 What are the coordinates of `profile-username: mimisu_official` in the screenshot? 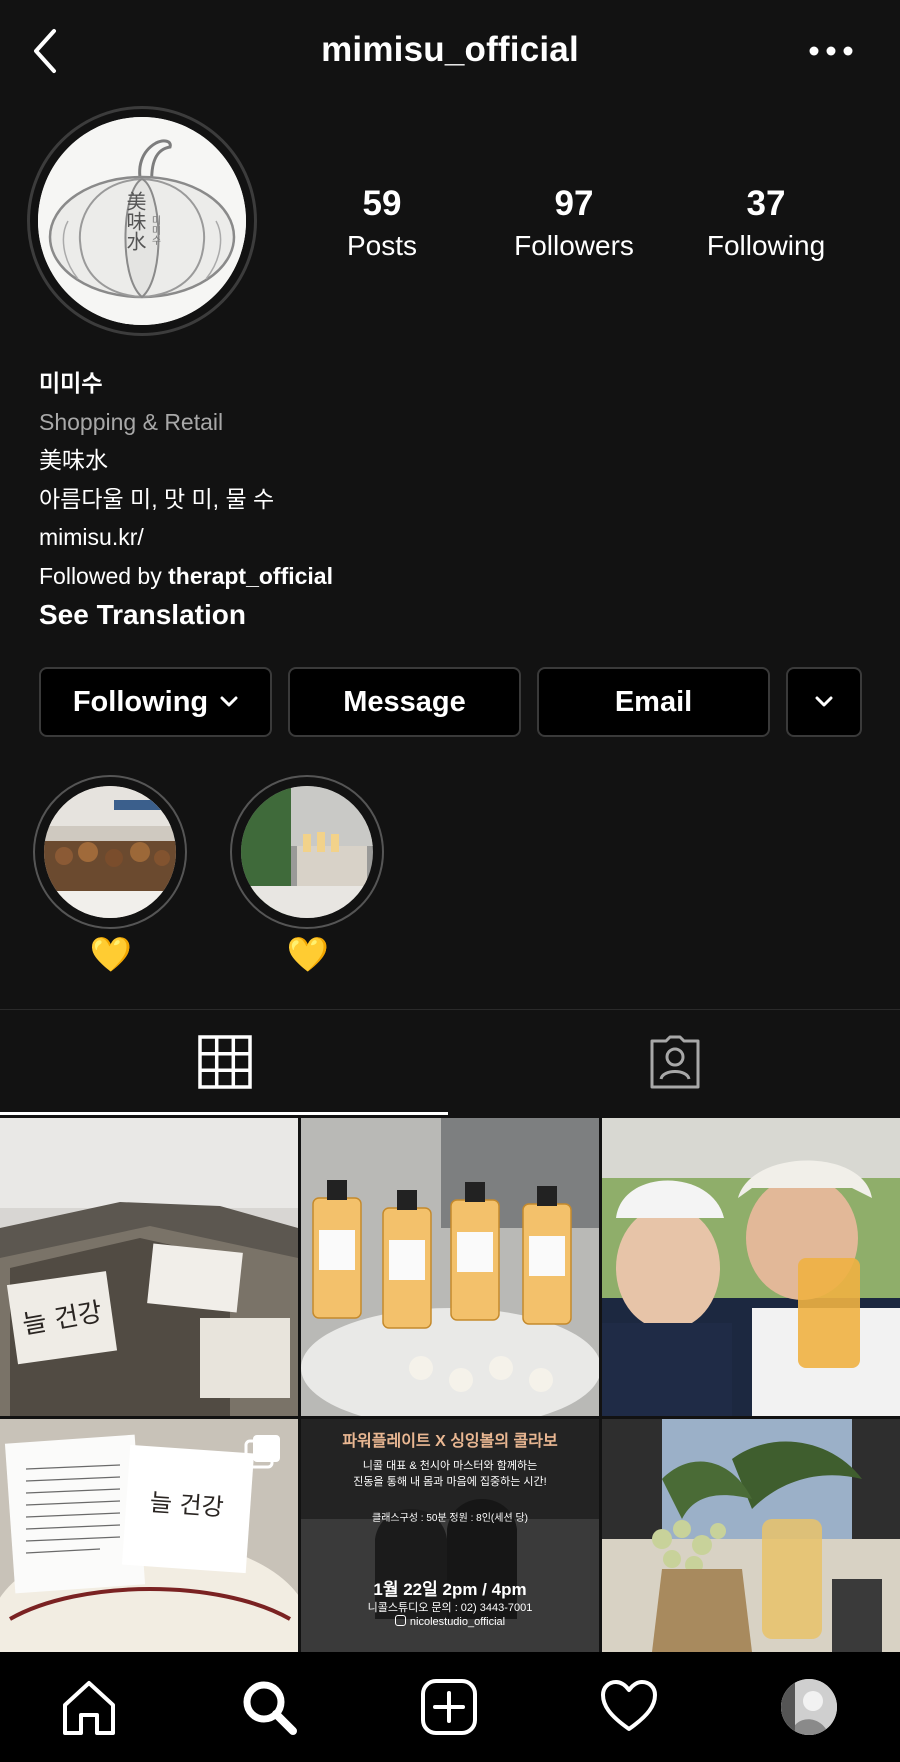 It's located at (450, 49).